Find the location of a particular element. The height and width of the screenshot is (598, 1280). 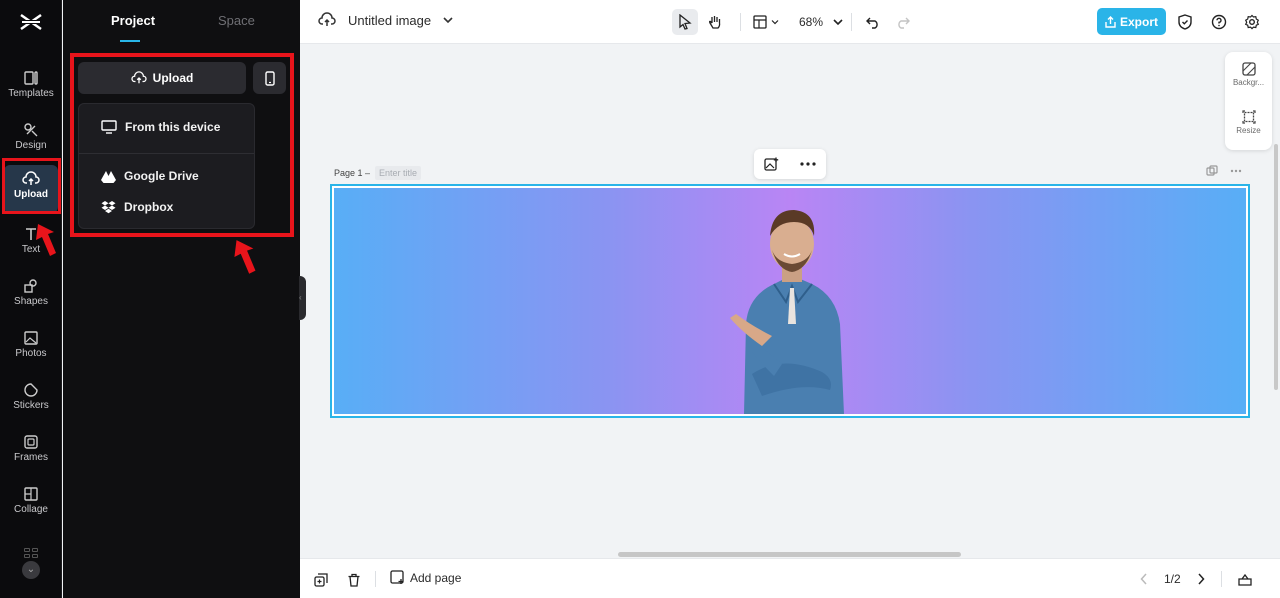

undo-button is located at coordinates (873, 22).